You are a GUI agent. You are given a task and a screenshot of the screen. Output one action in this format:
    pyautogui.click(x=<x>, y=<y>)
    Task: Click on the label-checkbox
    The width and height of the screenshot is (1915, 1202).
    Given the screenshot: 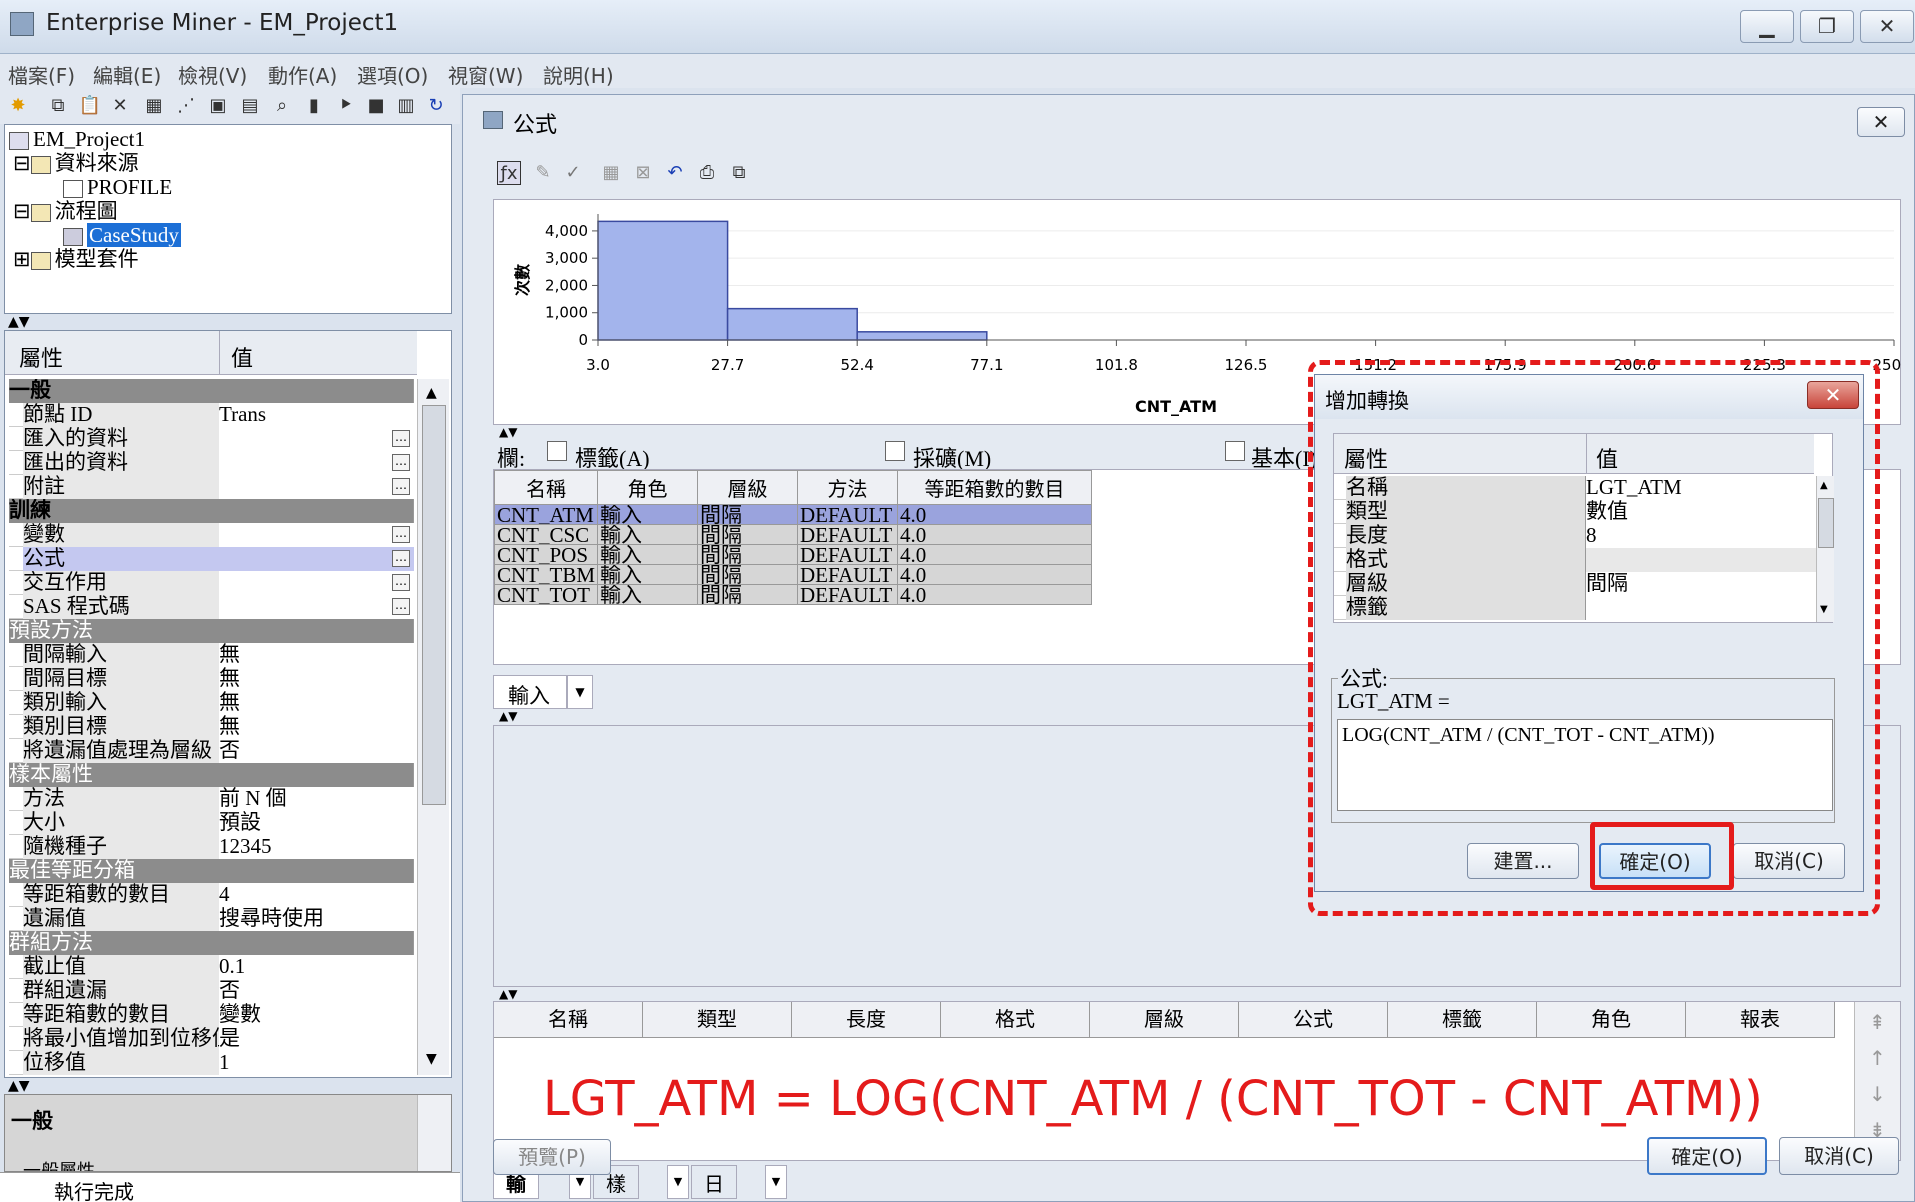 What is the action you would take?
    pyautogui.click(x=557, y=451)
    